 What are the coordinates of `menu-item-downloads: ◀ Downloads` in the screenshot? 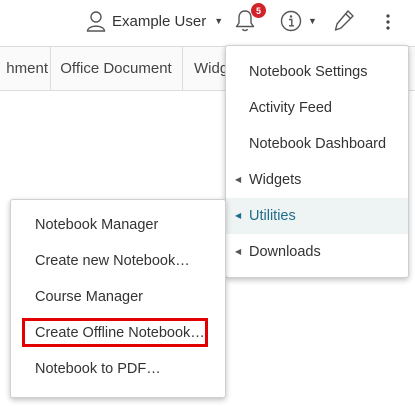 It's located at (317, 252).